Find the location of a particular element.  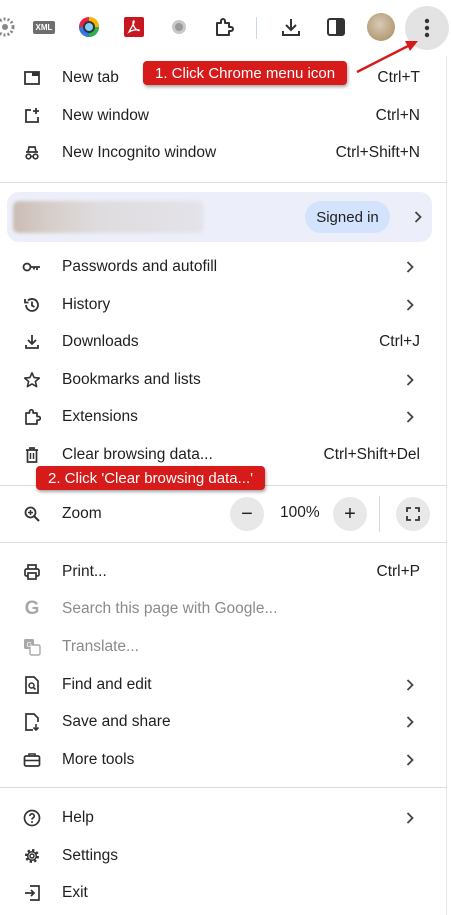

svg-text: G is located at coordinates (29, 645).